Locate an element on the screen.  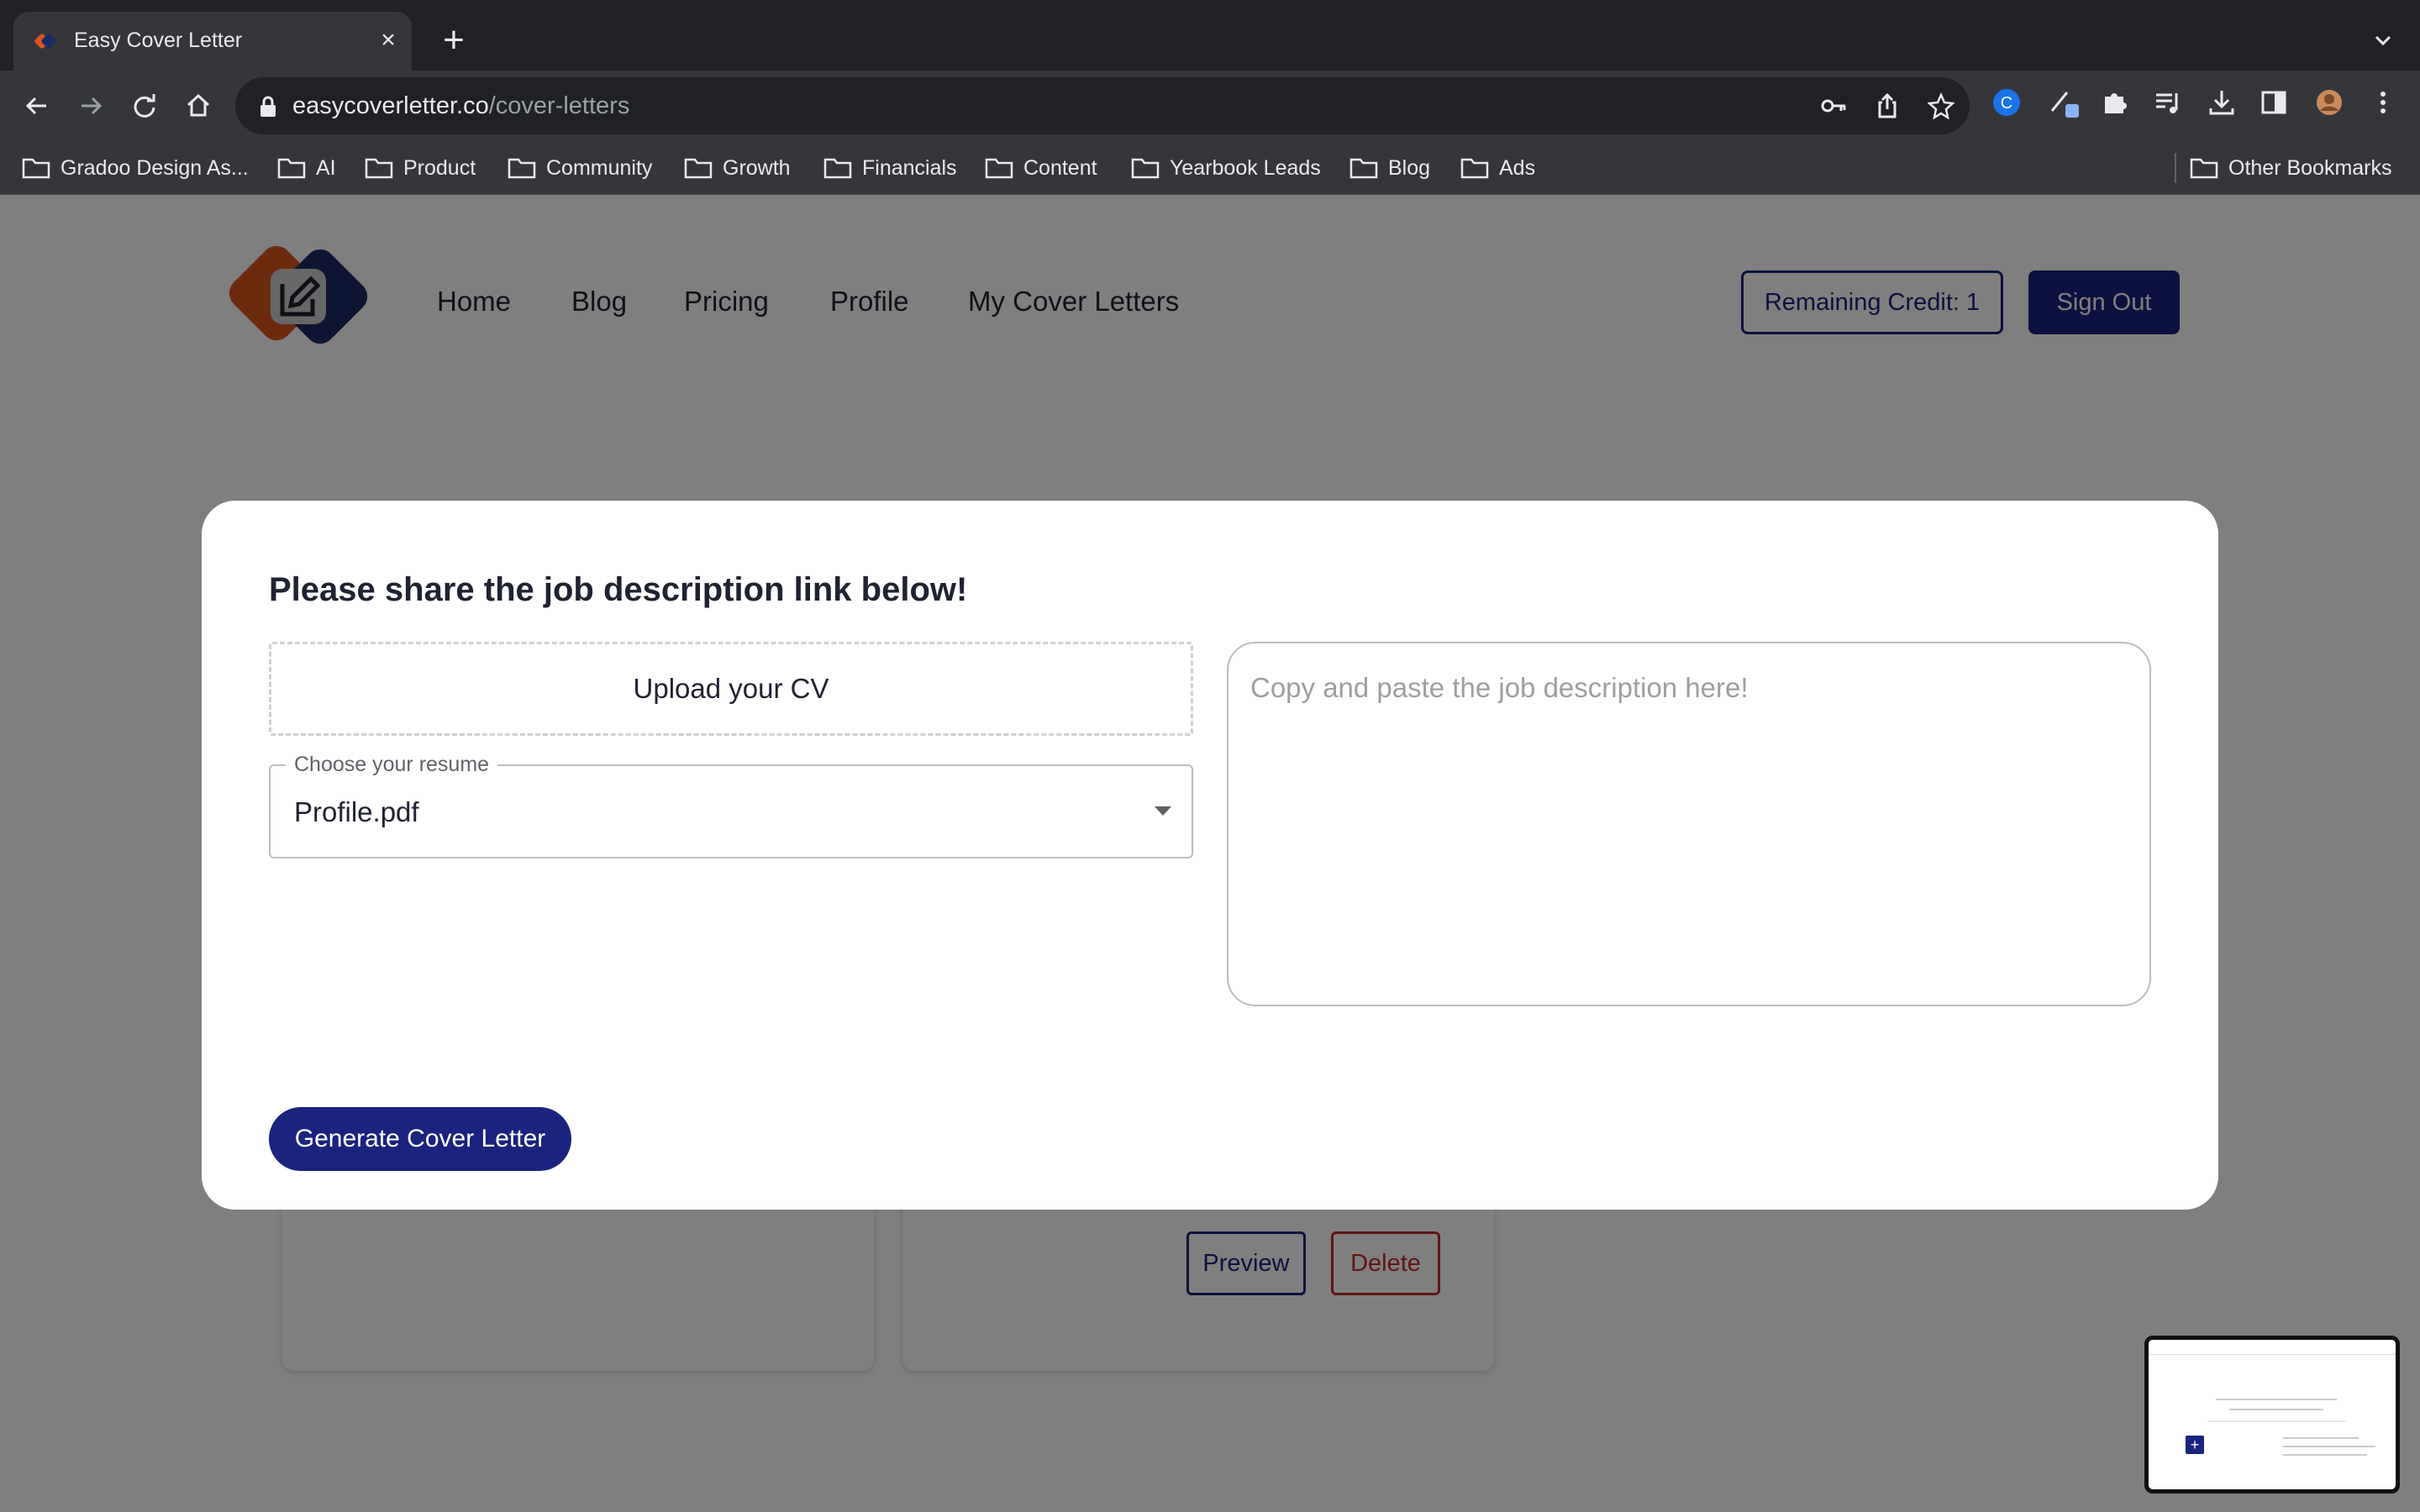
screenshot-thumbnail: + is located at coordinates (2272, 1415).